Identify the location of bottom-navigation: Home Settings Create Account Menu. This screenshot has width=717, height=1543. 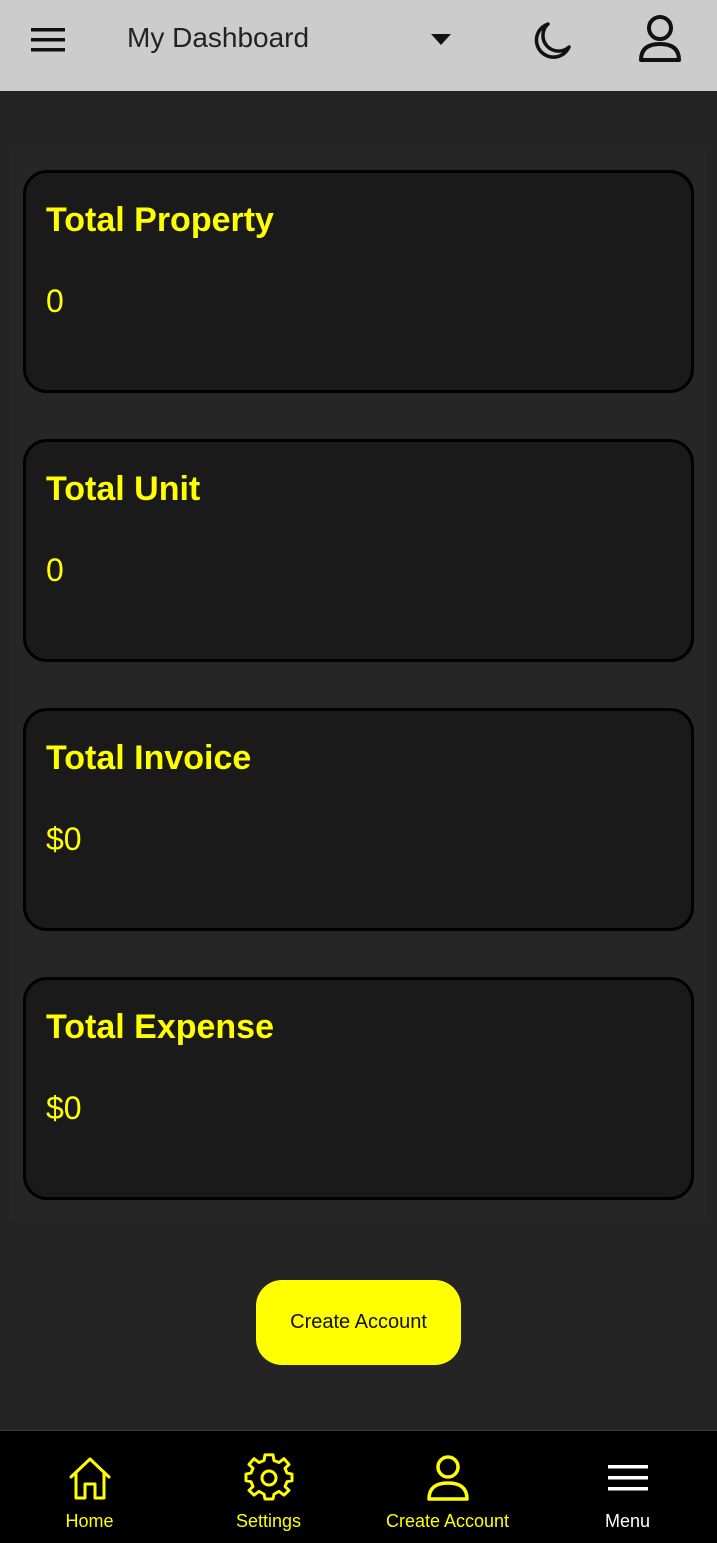
(358, 1486).